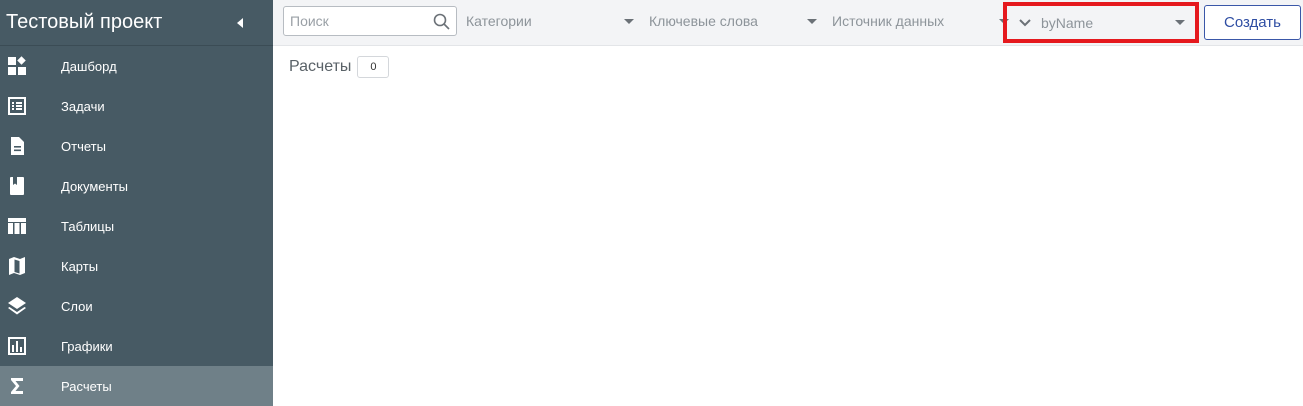  I want to click on sidebar-item-label: Отчеты, so click(83, 146).